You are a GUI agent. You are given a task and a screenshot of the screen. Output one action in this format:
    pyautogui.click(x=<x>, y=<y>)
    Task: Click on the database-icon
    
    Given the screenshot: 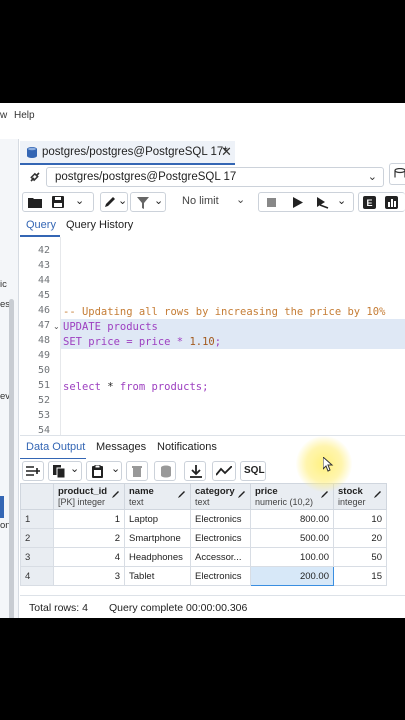 What is the action you would take?
    pyautogui.click(x=399, y=173)
    